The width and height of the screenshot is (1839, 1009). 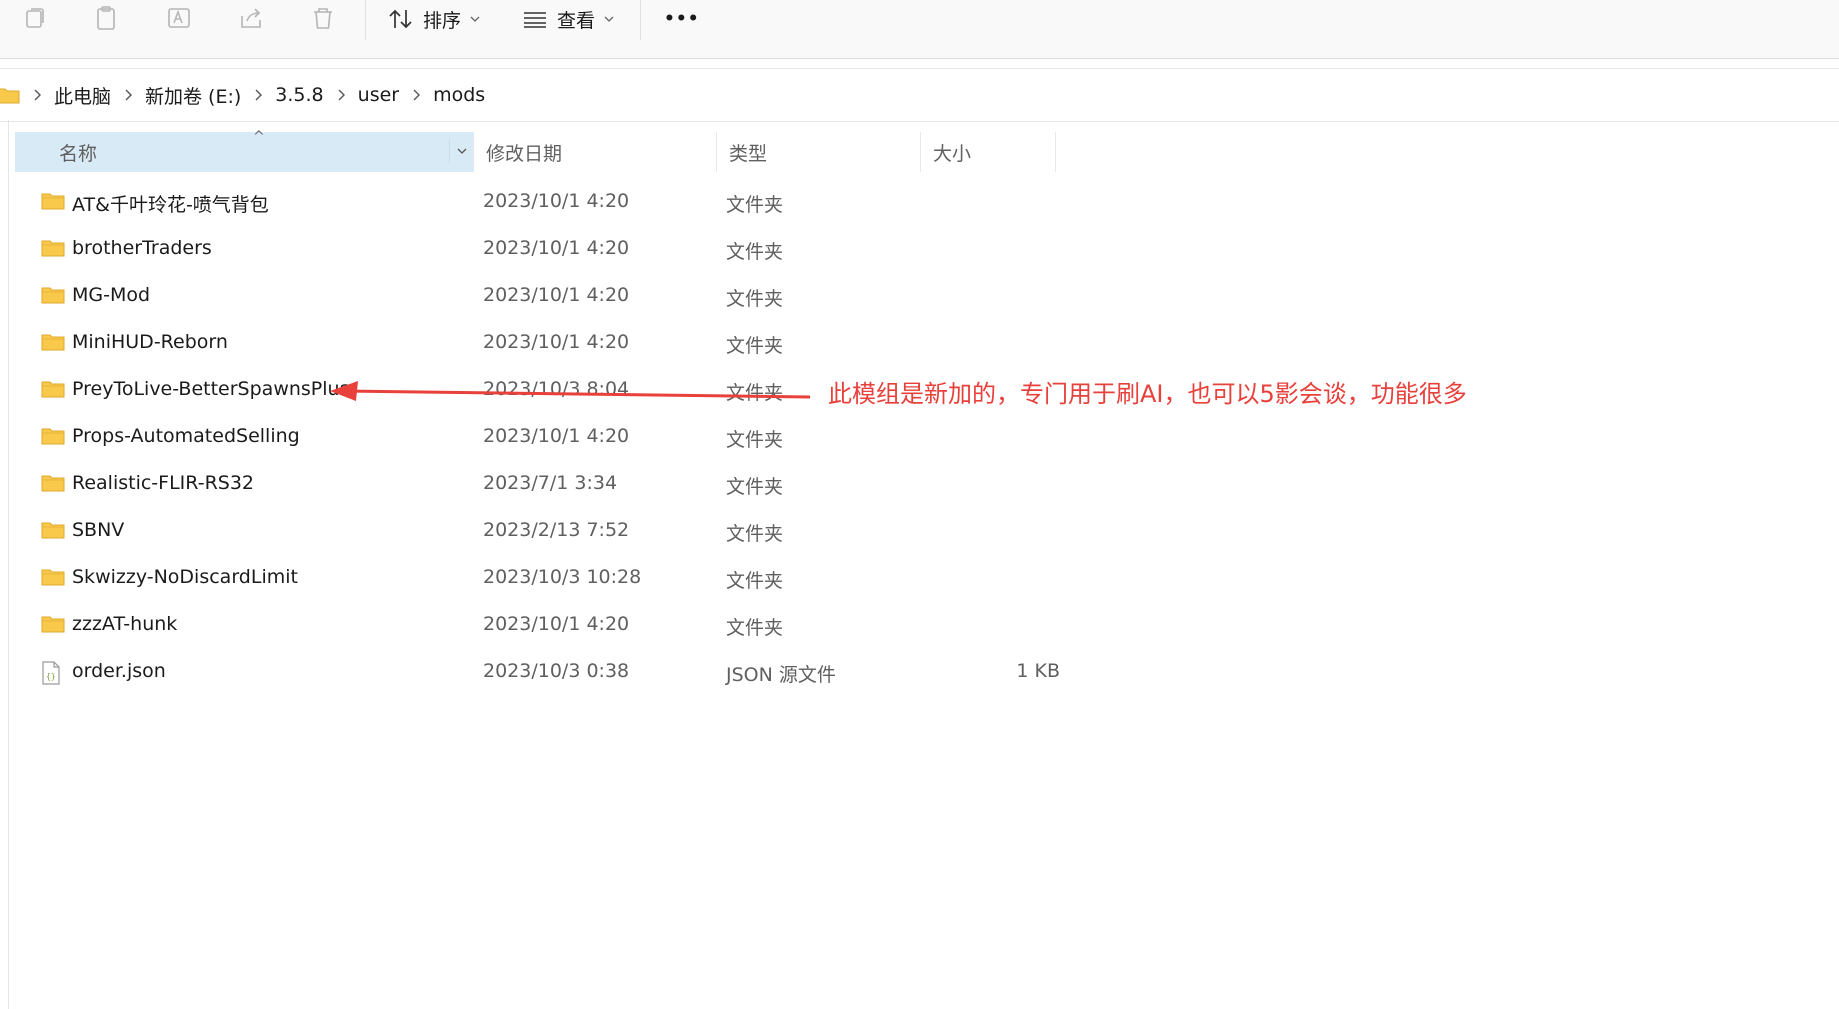 What do you see at coordinates (193, 95) in the screenshot?
I see `breadcrumb-item: 新加卷 (E:)` at bounding box center [193, 95].